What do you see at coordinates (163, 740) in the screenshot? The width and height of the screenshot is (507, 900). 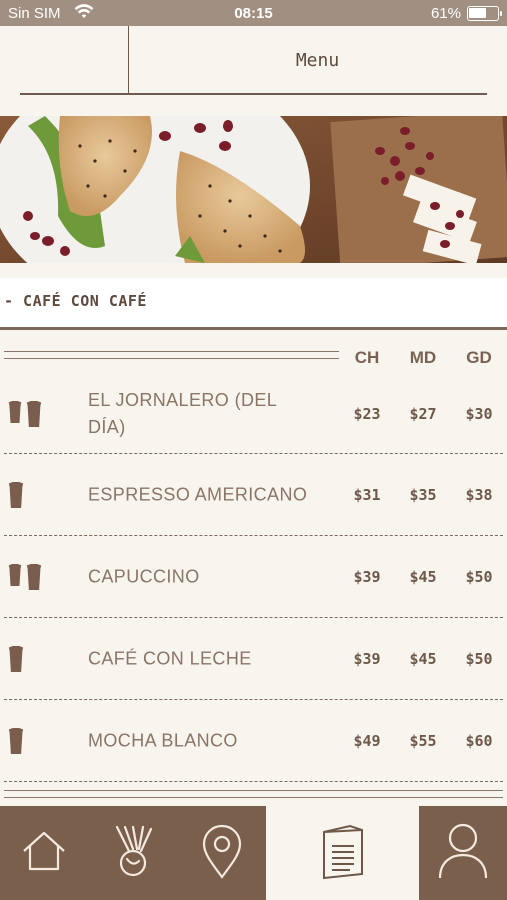 I see `item-name: MOCHA BLANCO` at bounding box center [163, 740].